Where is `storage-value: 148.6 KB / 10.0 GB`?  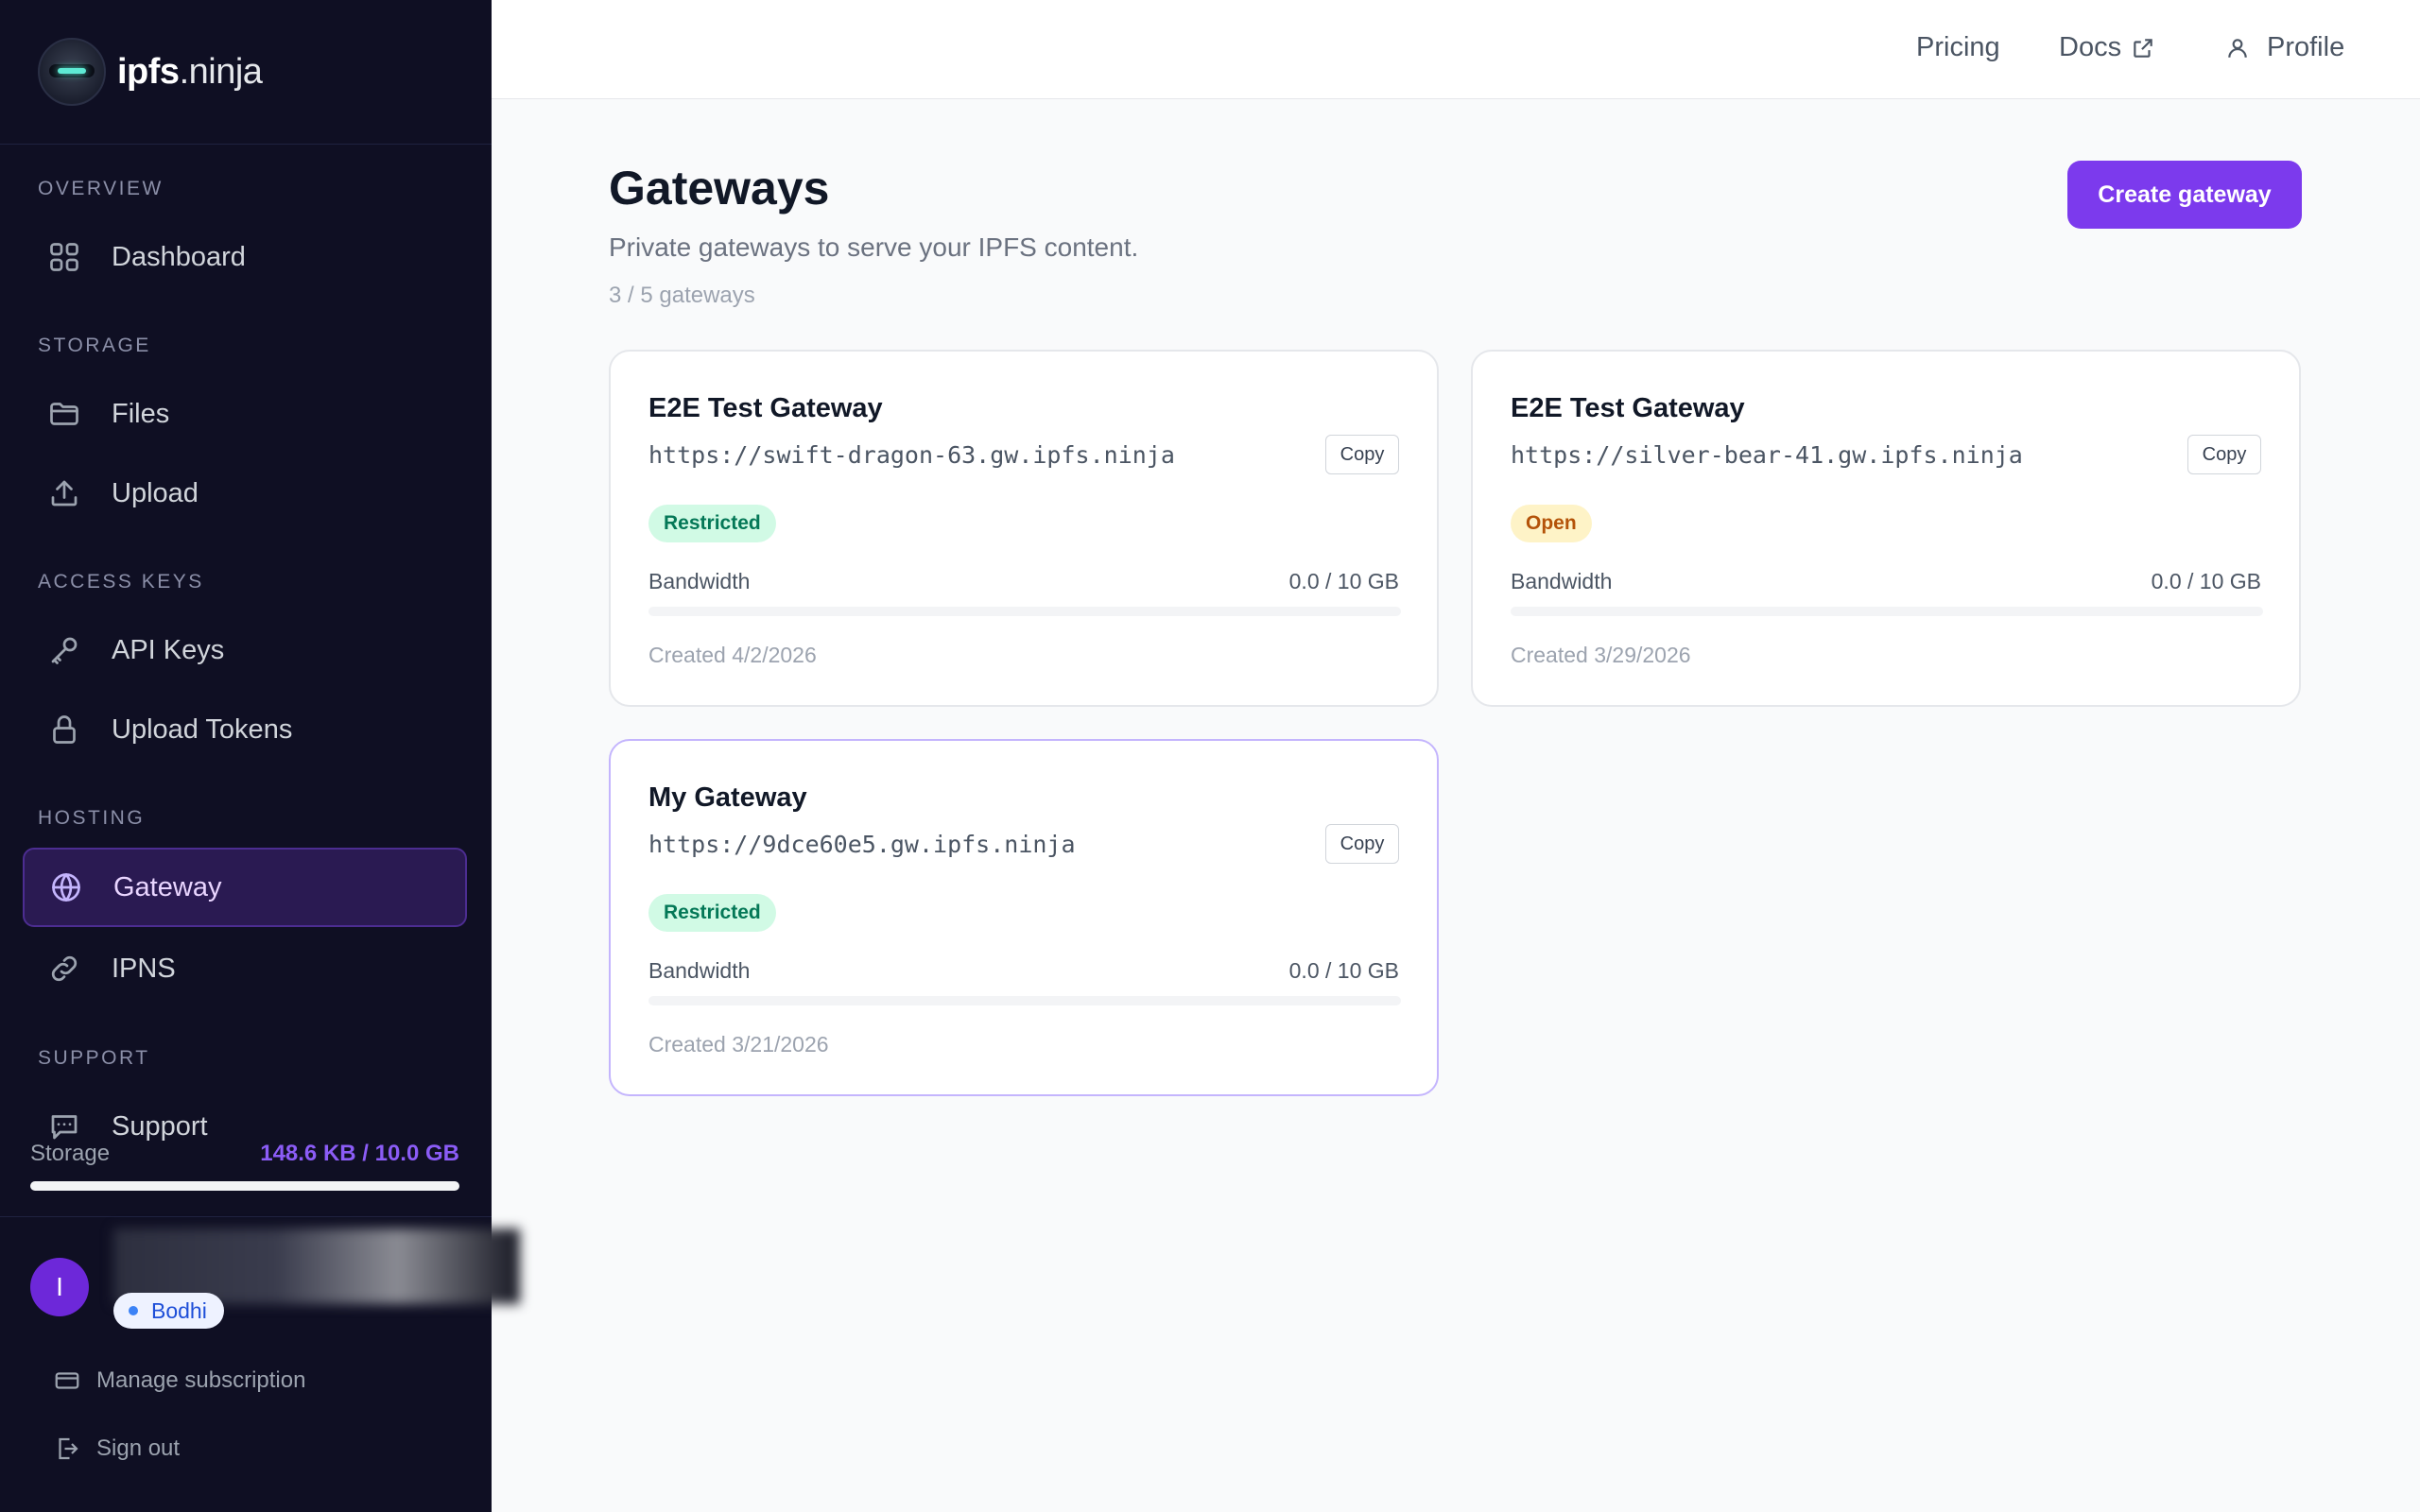
storage-value: 148.6 KB / 10.0 GB is located at coordinates (359, 1153).